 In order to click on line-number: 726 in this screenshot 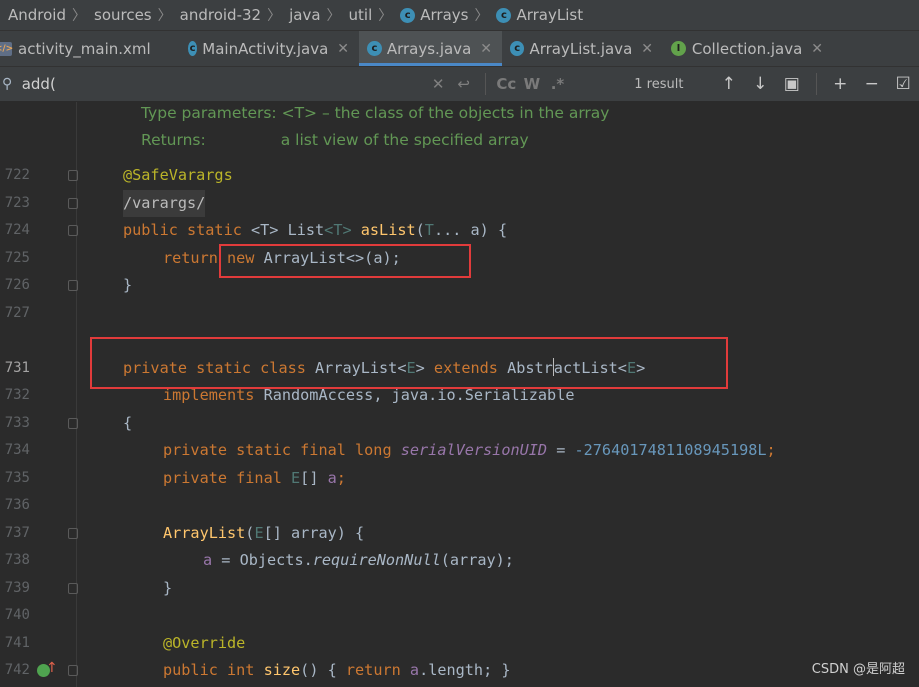, I will do `click(17, 285)`.